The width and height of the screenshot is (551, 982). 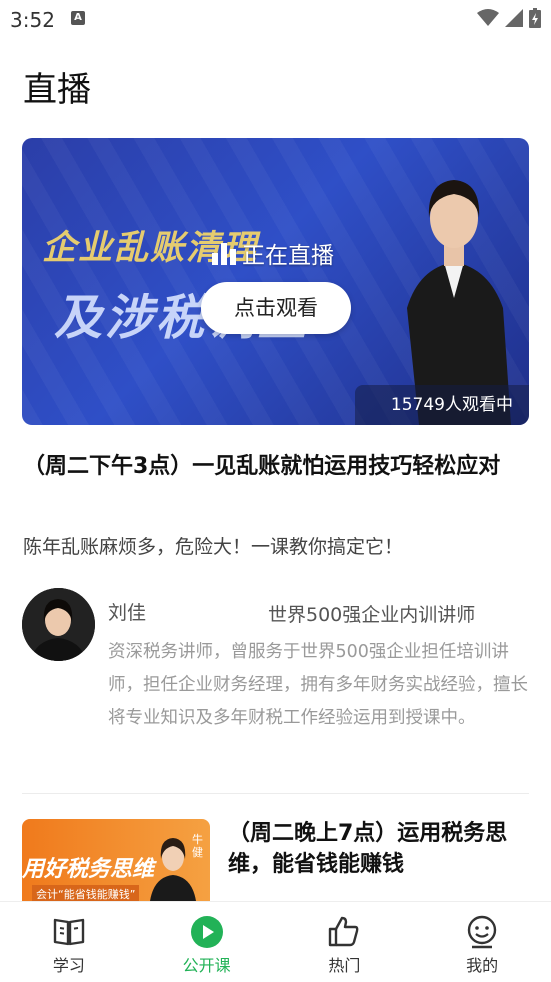 What do you see at coordinates (441, 405) in the screenshot?
I see `viewer-count: 15749人观看中` at bounding box center [441, 405].